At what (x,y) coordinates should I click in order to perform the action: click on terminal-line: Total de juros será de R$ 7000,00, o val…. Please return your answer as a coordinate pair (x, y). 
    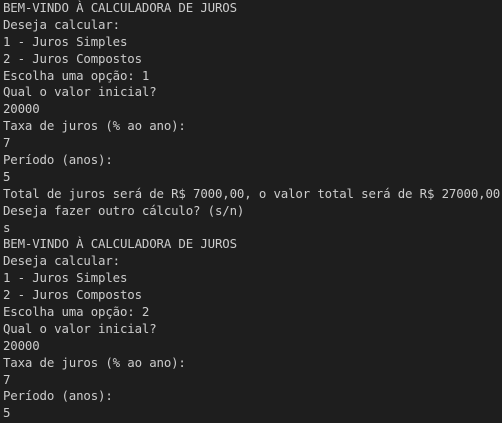
    Looking at the image, I should click on (252, 193).